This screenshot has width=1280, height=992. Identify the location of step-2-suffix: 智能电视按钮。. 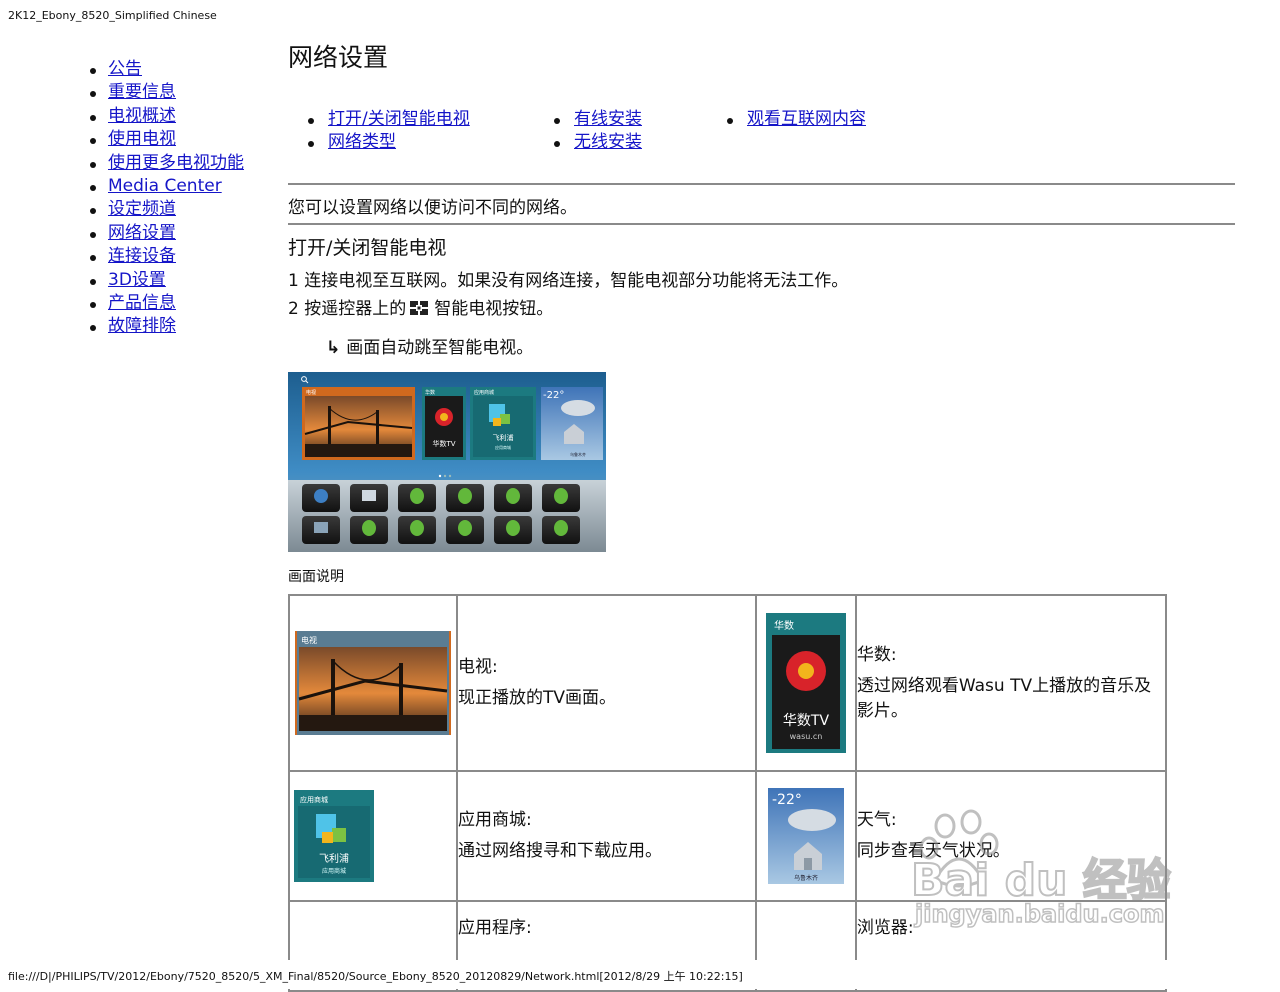
(494, 309).